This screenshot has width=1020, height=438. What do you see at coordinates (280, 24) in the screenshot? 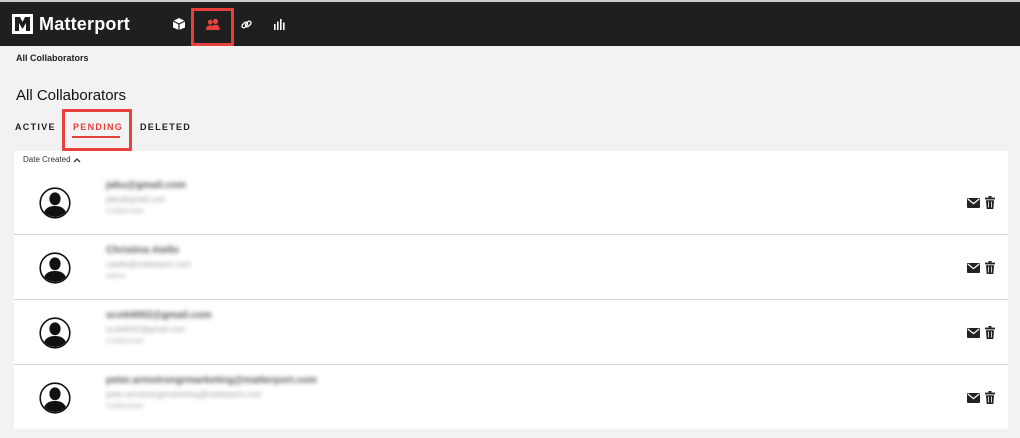
I see `analytics-icon` at bounding box center [280, 24].